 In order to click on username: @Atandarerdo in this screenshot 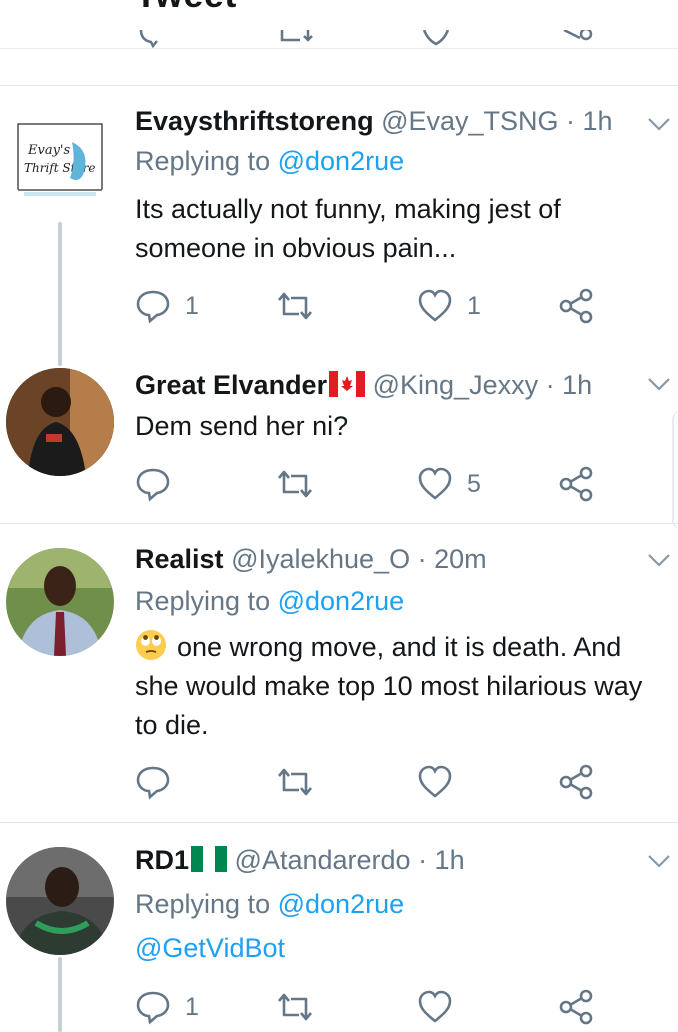, I will do `click(323, 860)`.